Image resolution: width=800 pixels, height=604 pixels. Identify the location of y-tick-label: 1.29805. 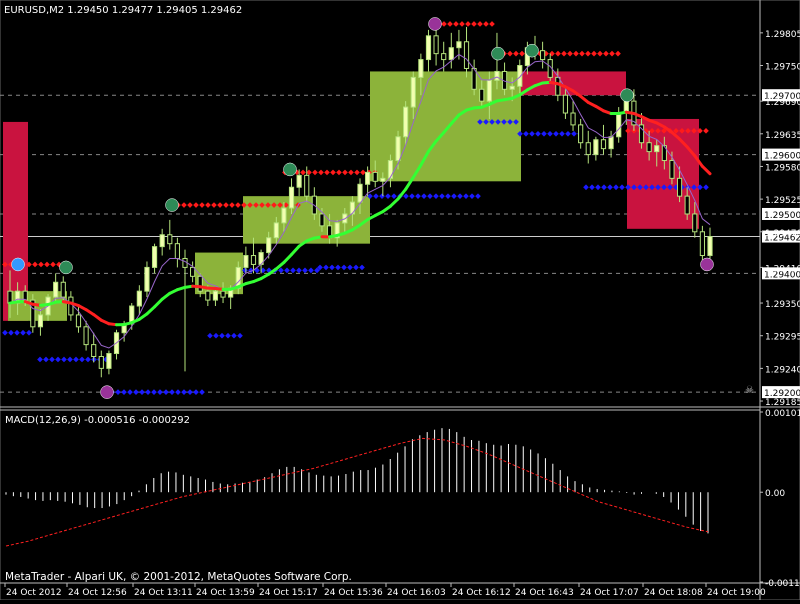
(782, 35).